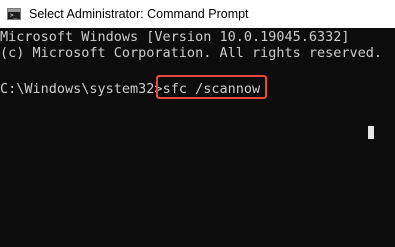  Describe the element at coordinates (81, 89) in the screenshot. I see `console-prompt: C:\Windows\system32>` at that location.